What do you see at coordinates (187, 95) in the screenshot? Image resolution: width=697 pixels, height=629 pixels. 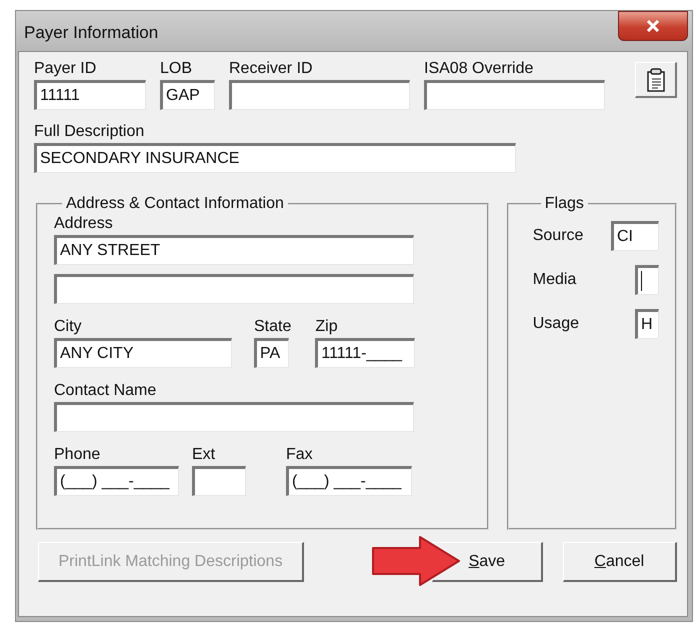 I see `text-field: GAP` at bounding box center [187, 95].